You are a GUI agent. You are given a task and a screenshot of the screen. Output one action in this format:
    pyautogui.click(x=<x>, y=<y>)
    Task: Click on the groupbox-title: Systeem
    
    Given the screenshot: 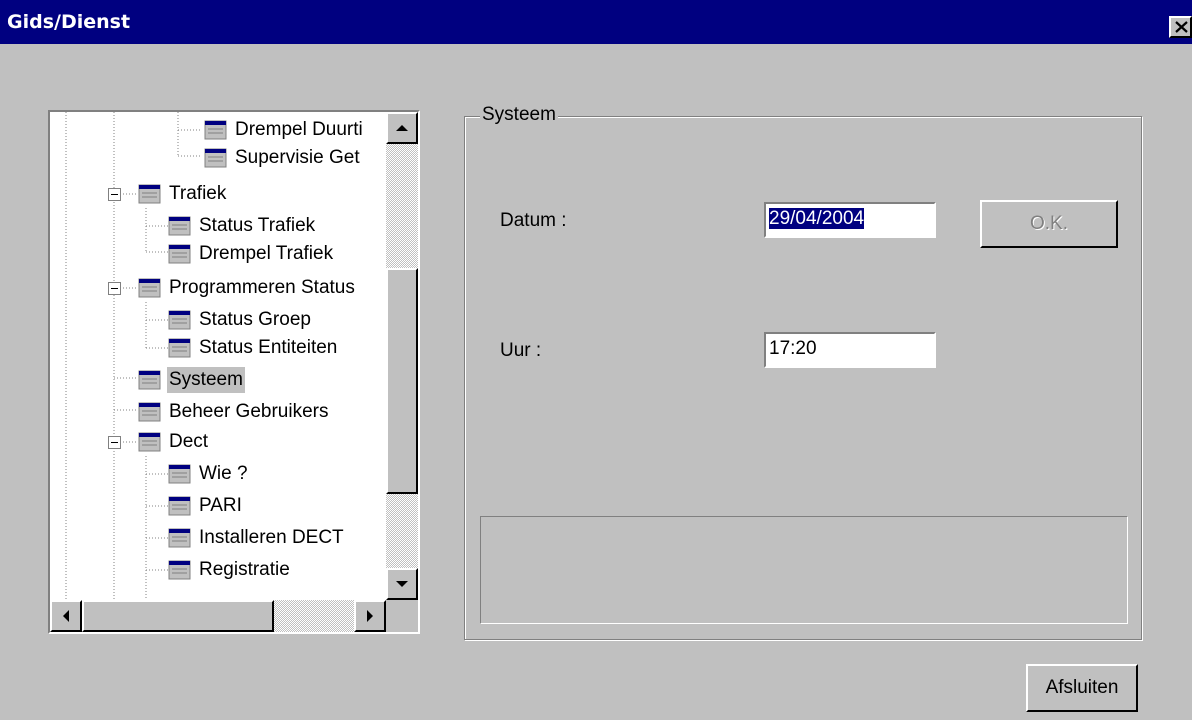 What is the action you would take?
    pyautogui.click(x=519, y=115)
    